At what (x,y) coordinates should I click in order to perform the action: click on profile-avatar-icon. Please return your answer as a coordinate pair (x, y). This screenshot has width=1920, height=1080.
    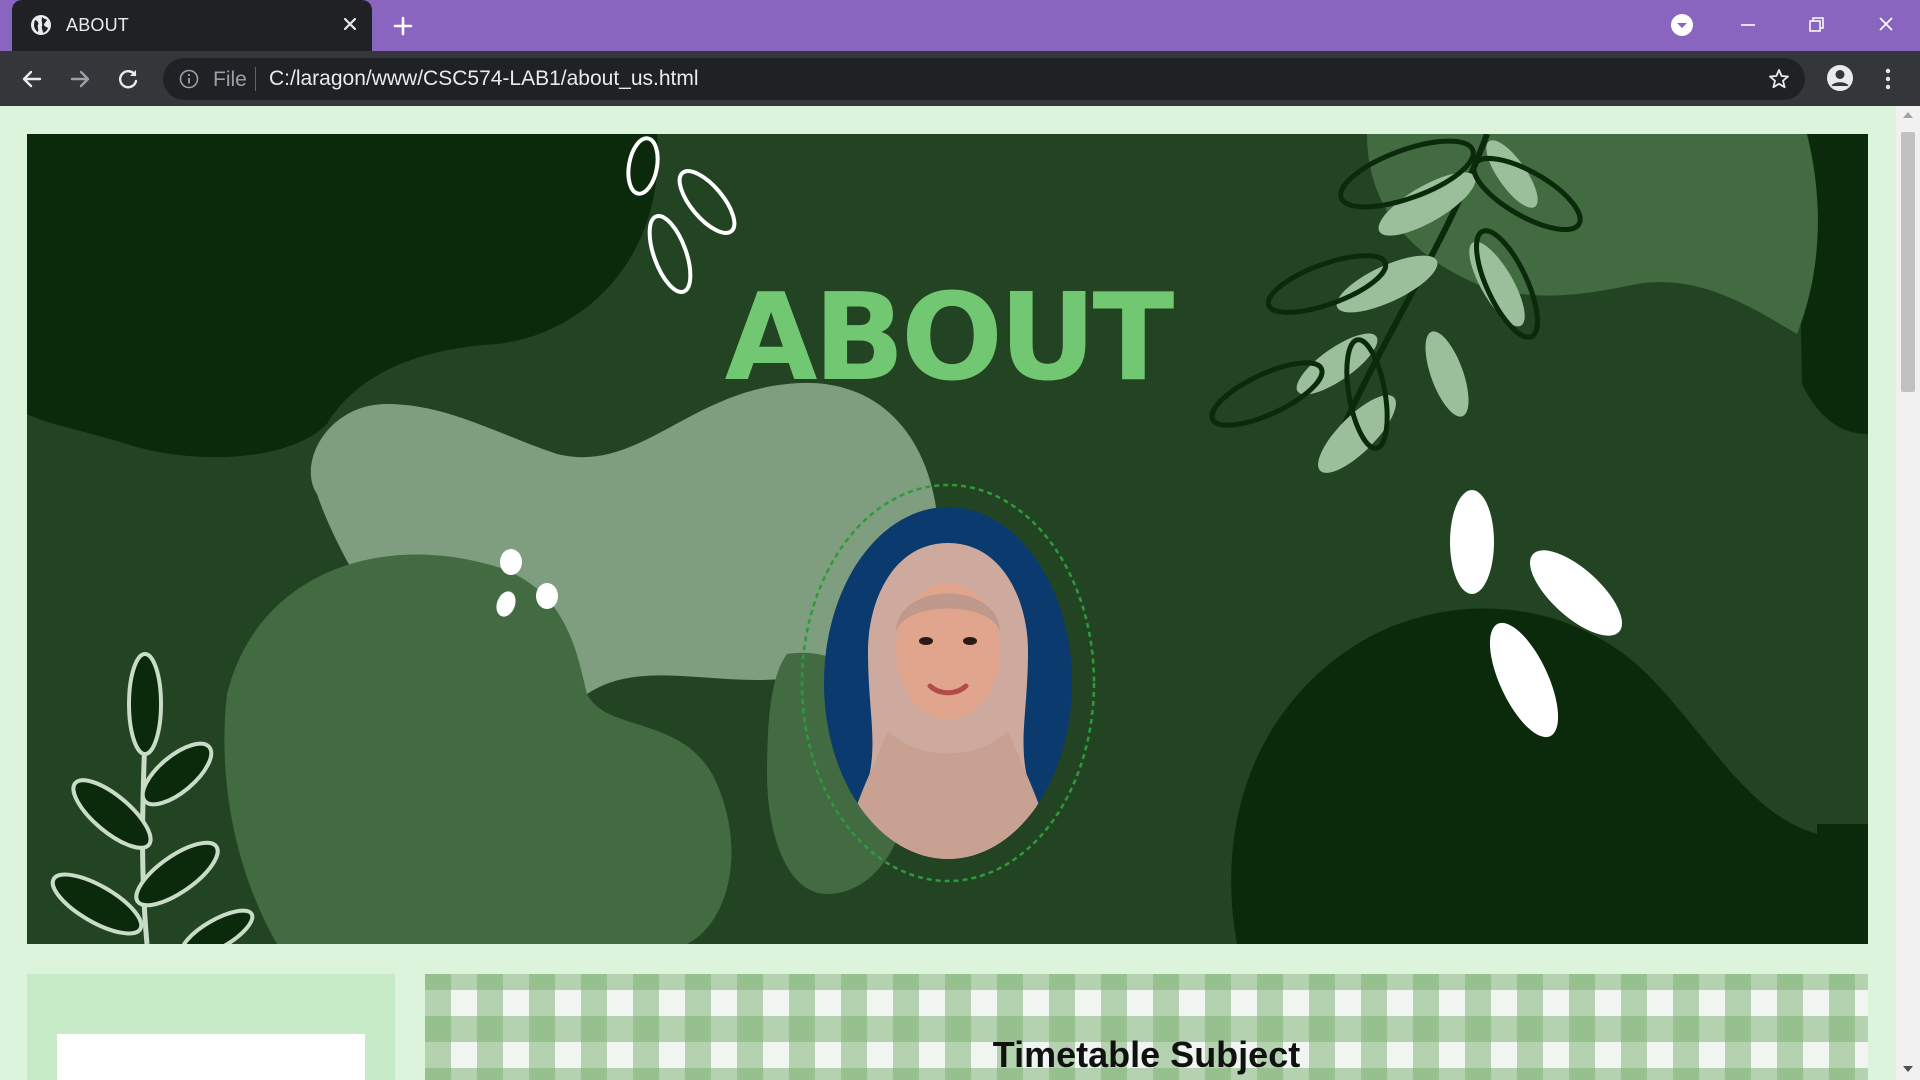
    Looking at the image, I should click on (1840, 78).